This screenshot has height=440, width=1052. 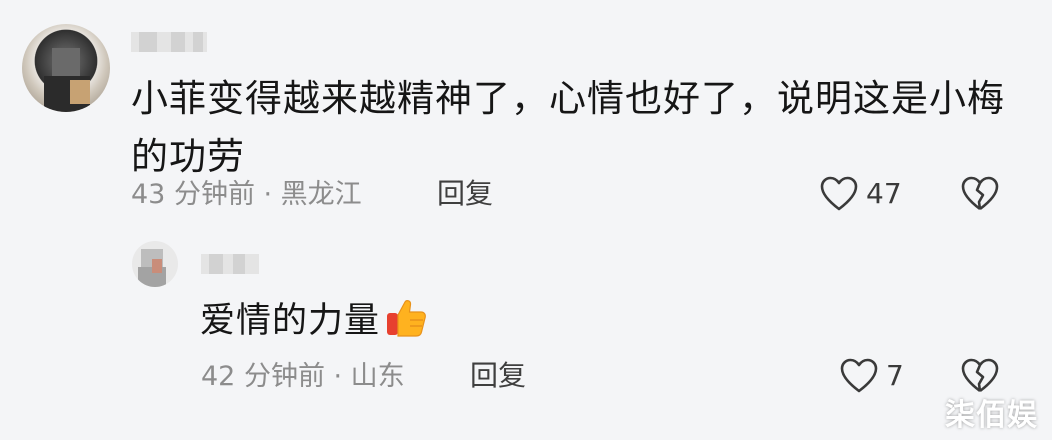 I want to click on reply-reply-button: 回复, so click(x=498, y=376).